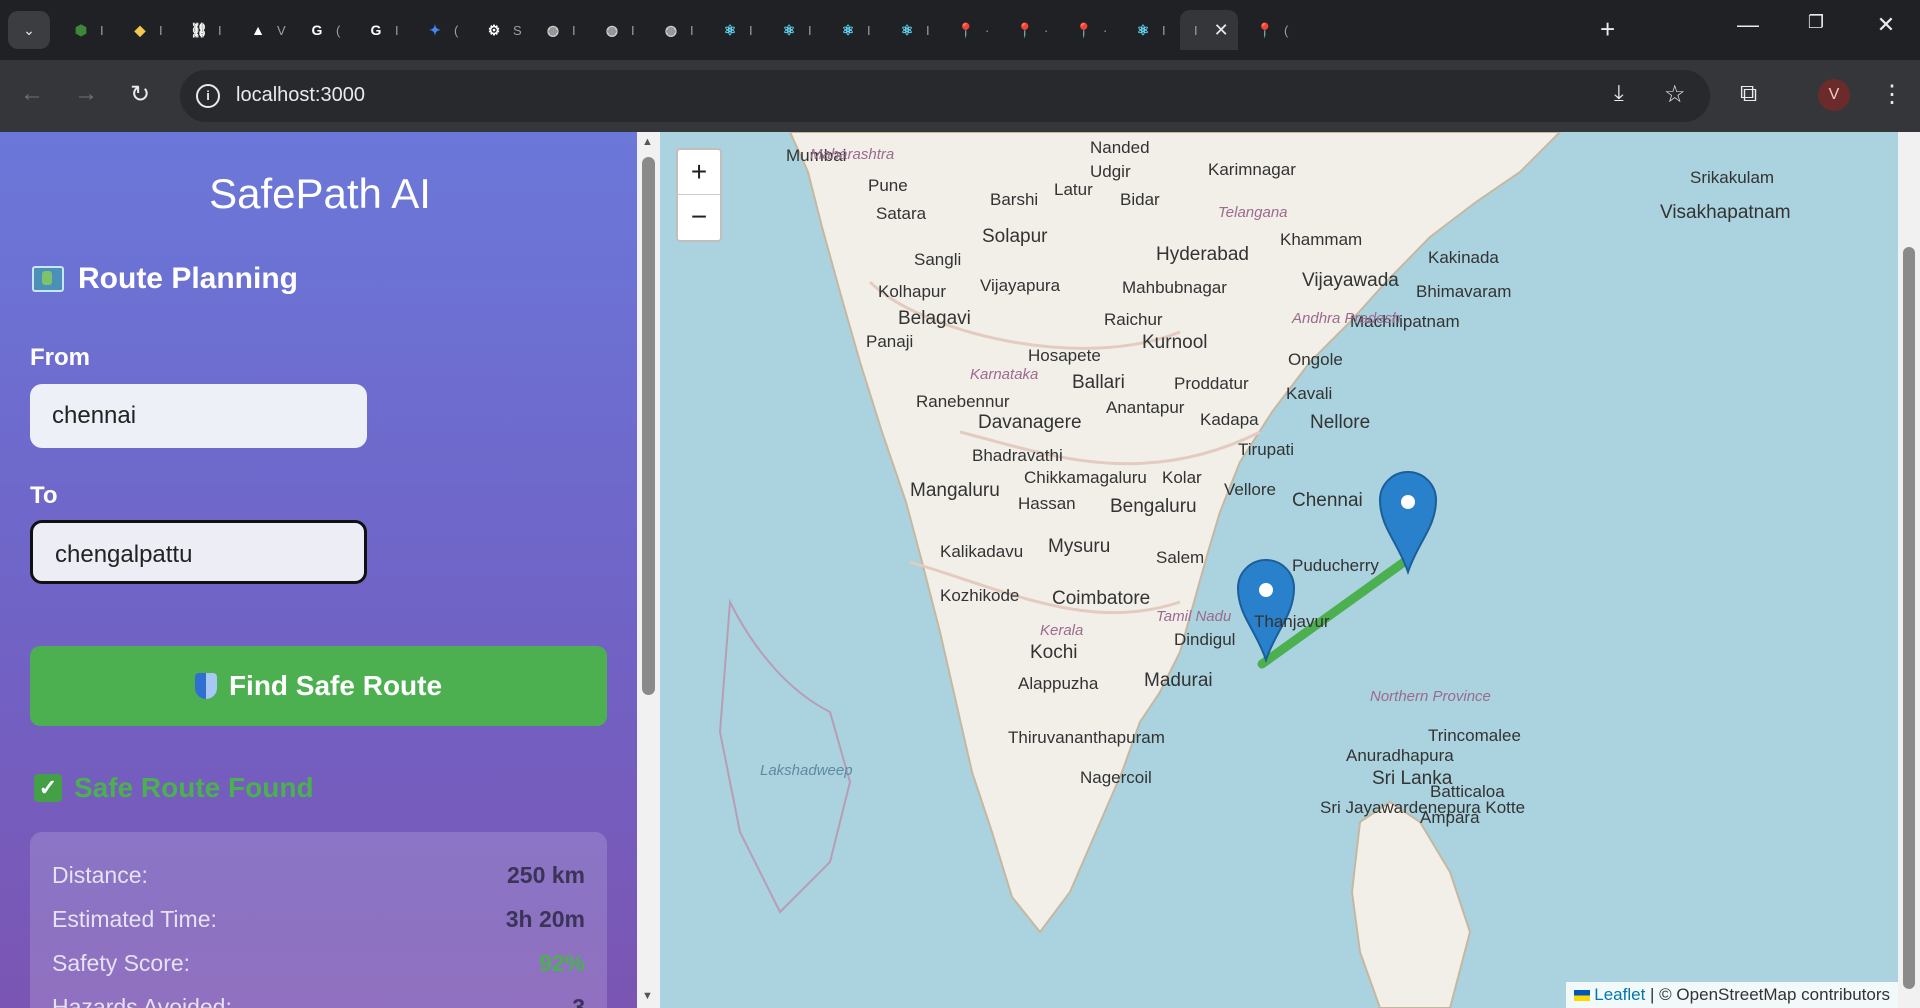  Describe the element at coordinates (1209, 30) in the screenshot. I see `browser-tab: I ✕` at that location.